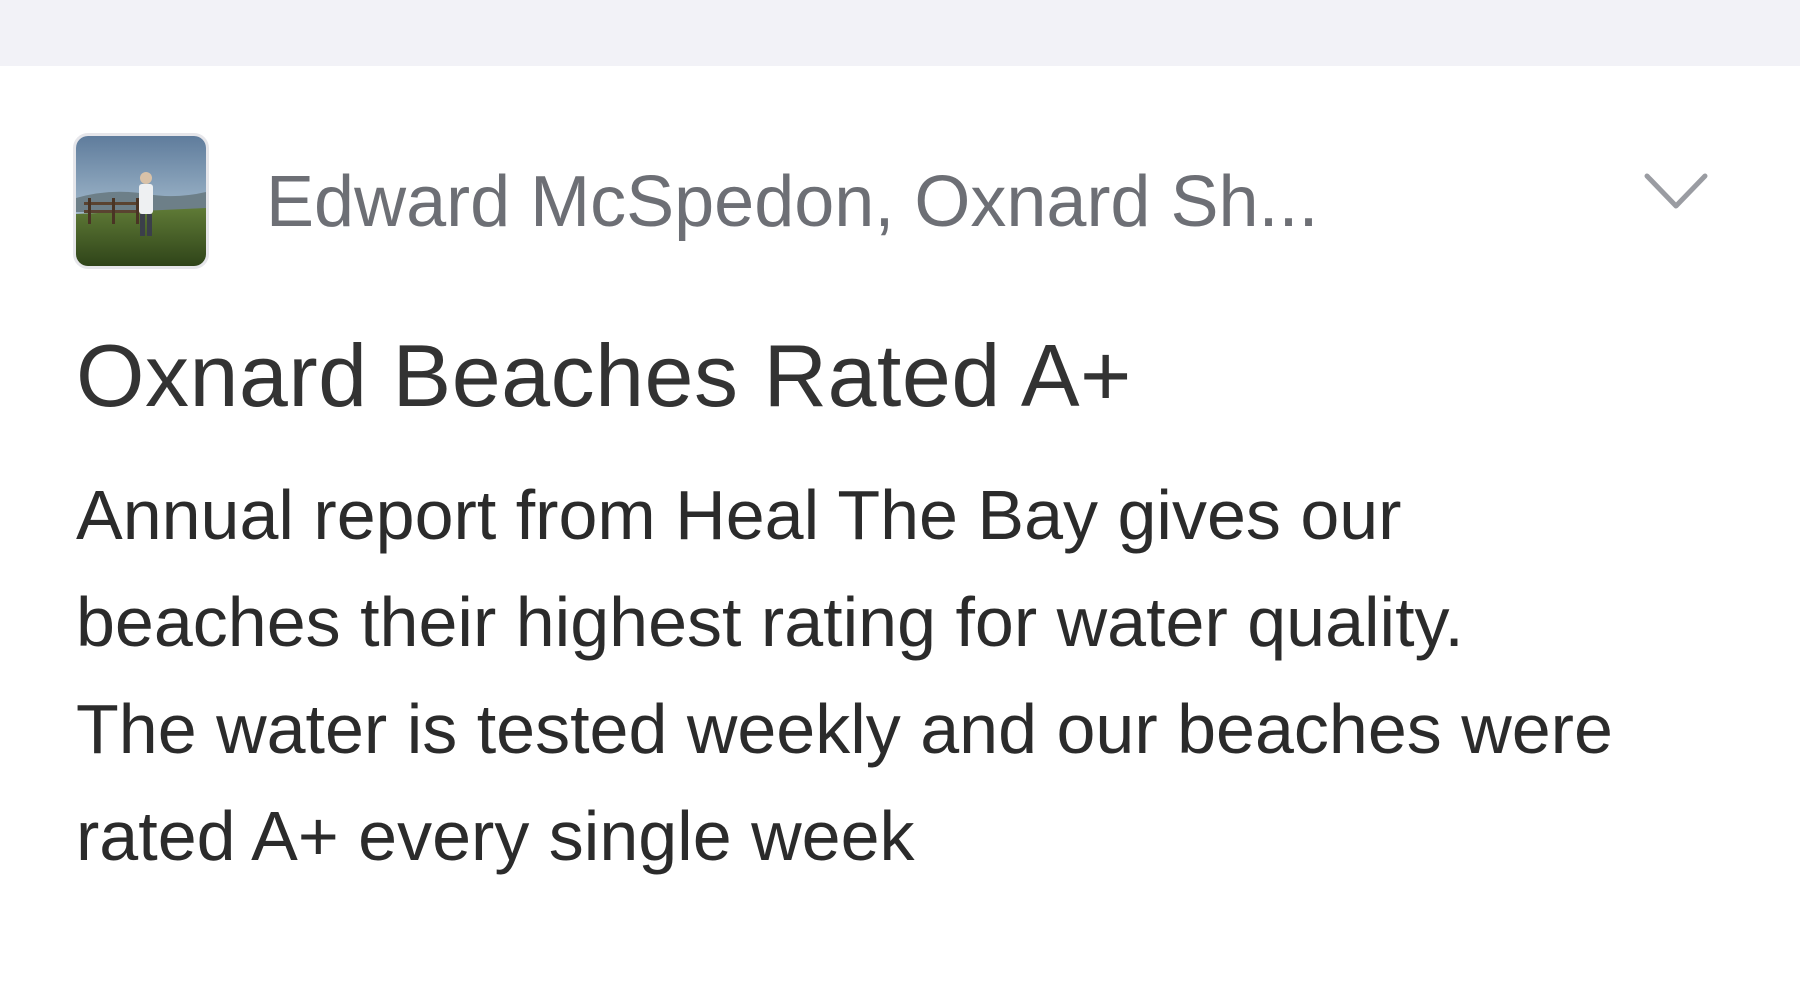 The height and width of the screenshot is (1000, 1800). I want to click on chevron-down-icon, so click(1676, 191).